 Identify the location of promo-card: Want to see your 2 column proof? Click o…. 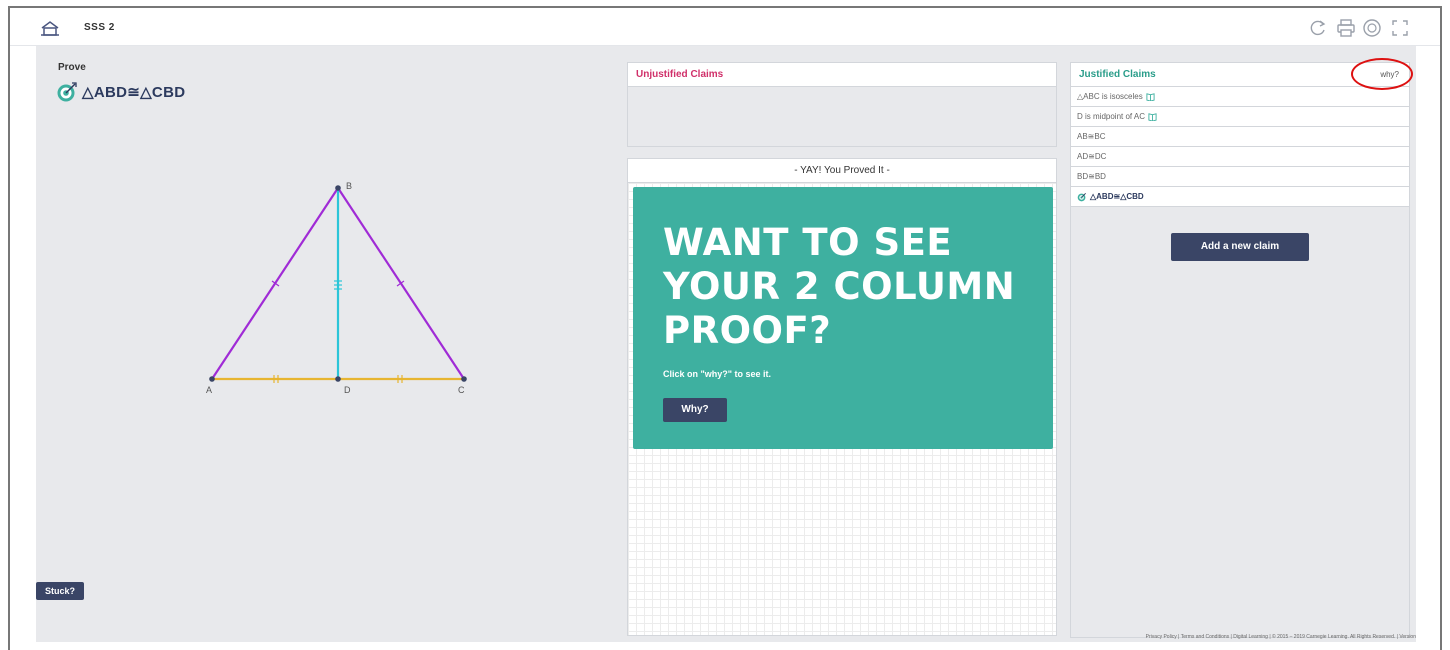
(843, 318).